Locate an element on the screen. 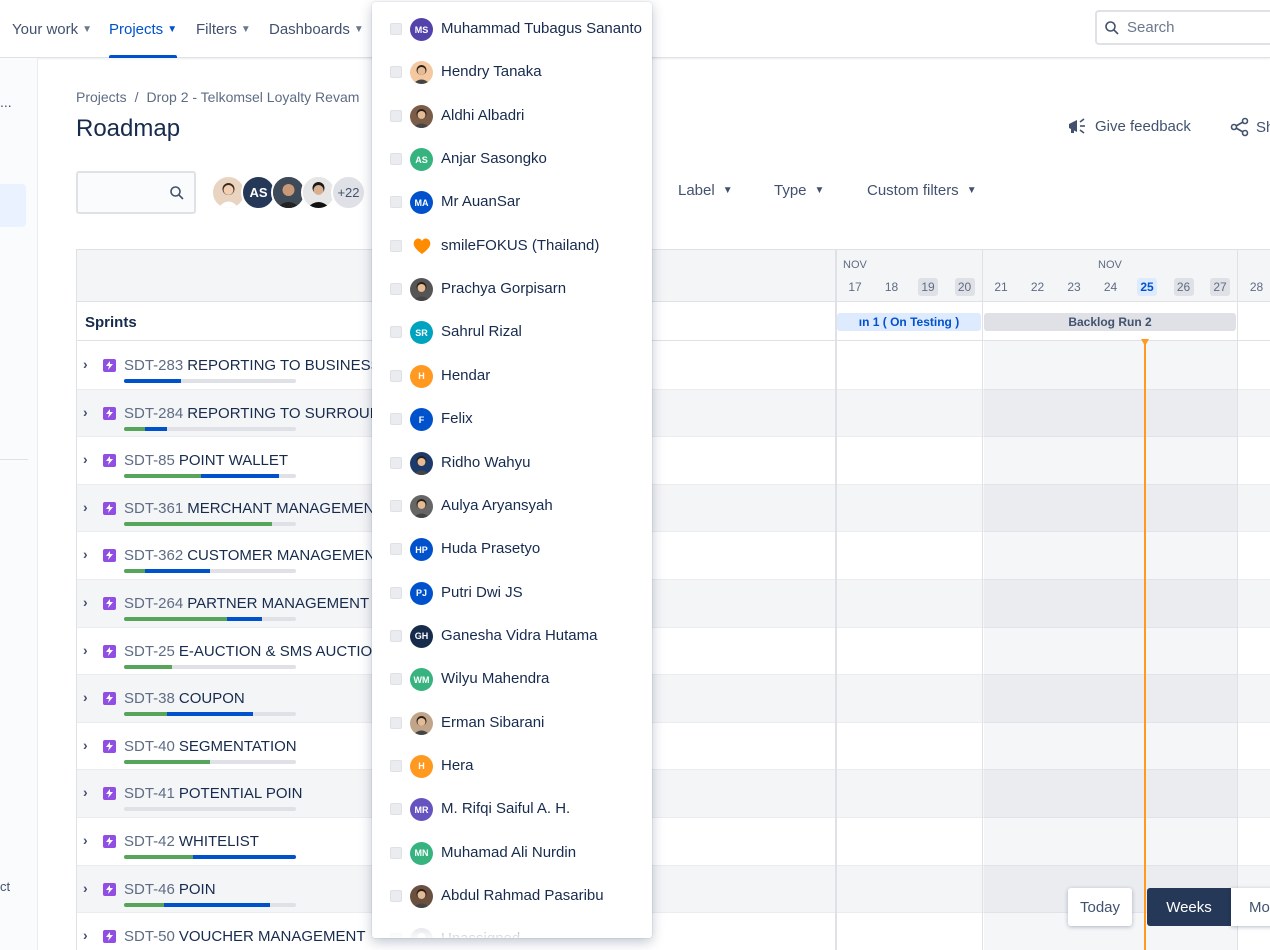 This screenshot has height=950, width=1270. epic-progress-bar is located at coordinates (210, 714).